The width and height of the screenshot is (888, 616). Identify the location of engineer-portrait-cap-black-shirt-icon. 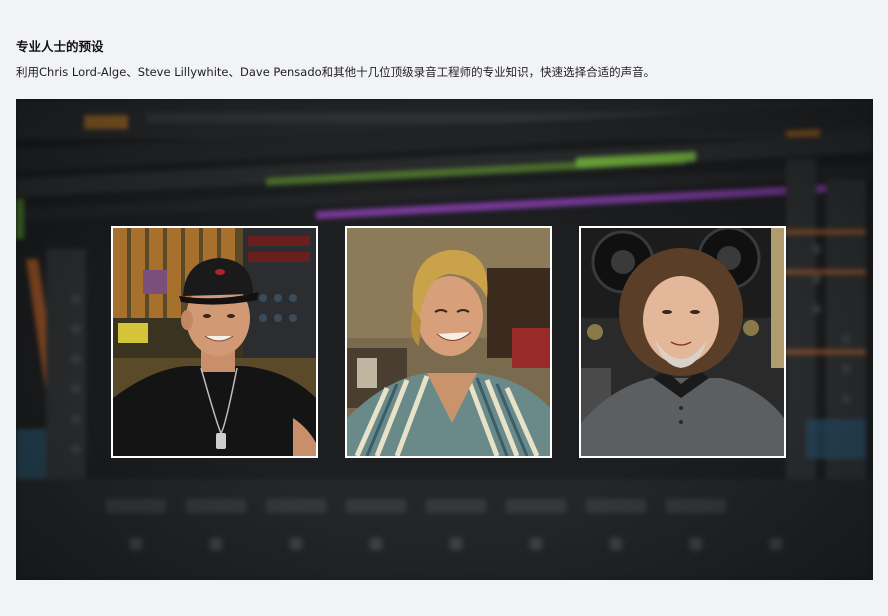
(214, 342).